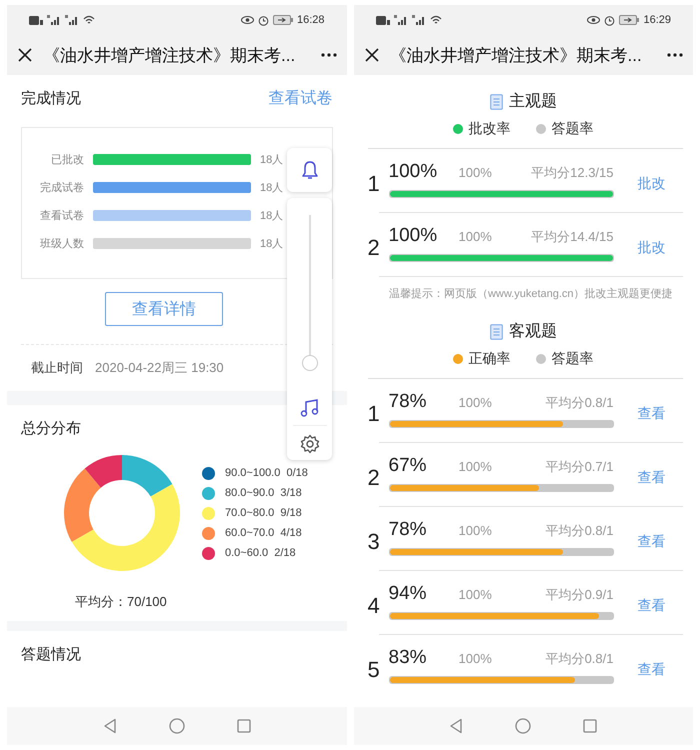  What do you see at coordinates (263, 533) in the screenshot?
I see `legend-label: 60.0~70.0 4/18` at bounding box center [263, 533].